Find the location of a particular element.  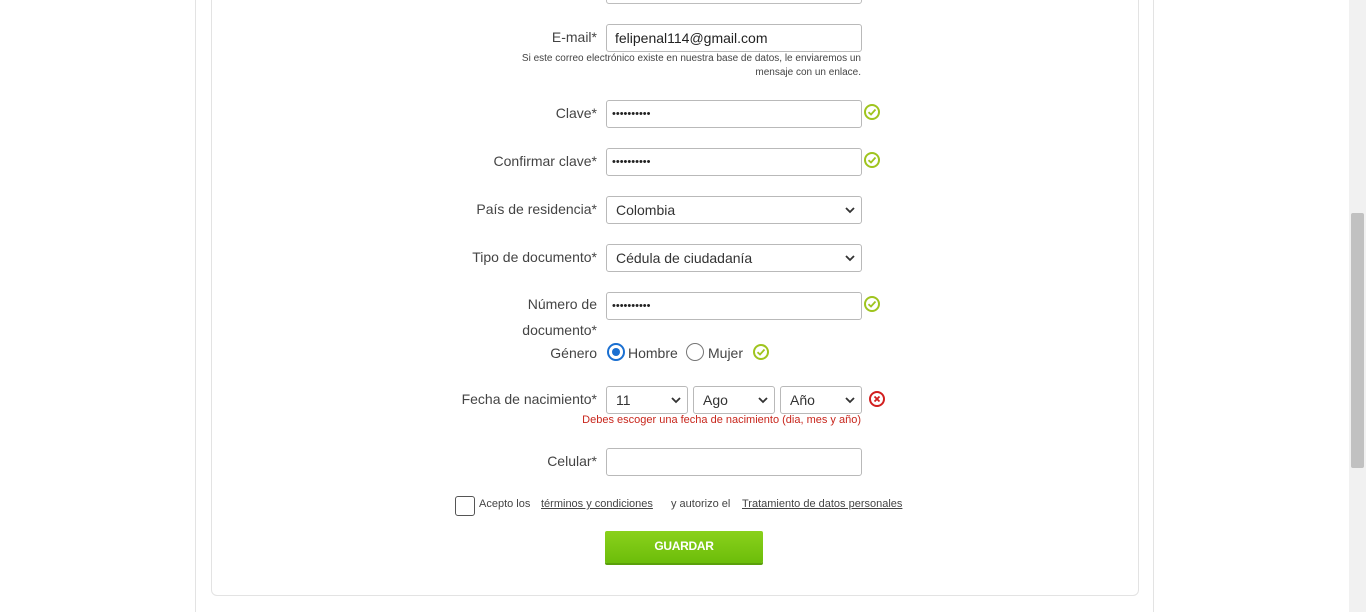

gender-option-mujer-label: Mujer is located at coordinates (726, 353).